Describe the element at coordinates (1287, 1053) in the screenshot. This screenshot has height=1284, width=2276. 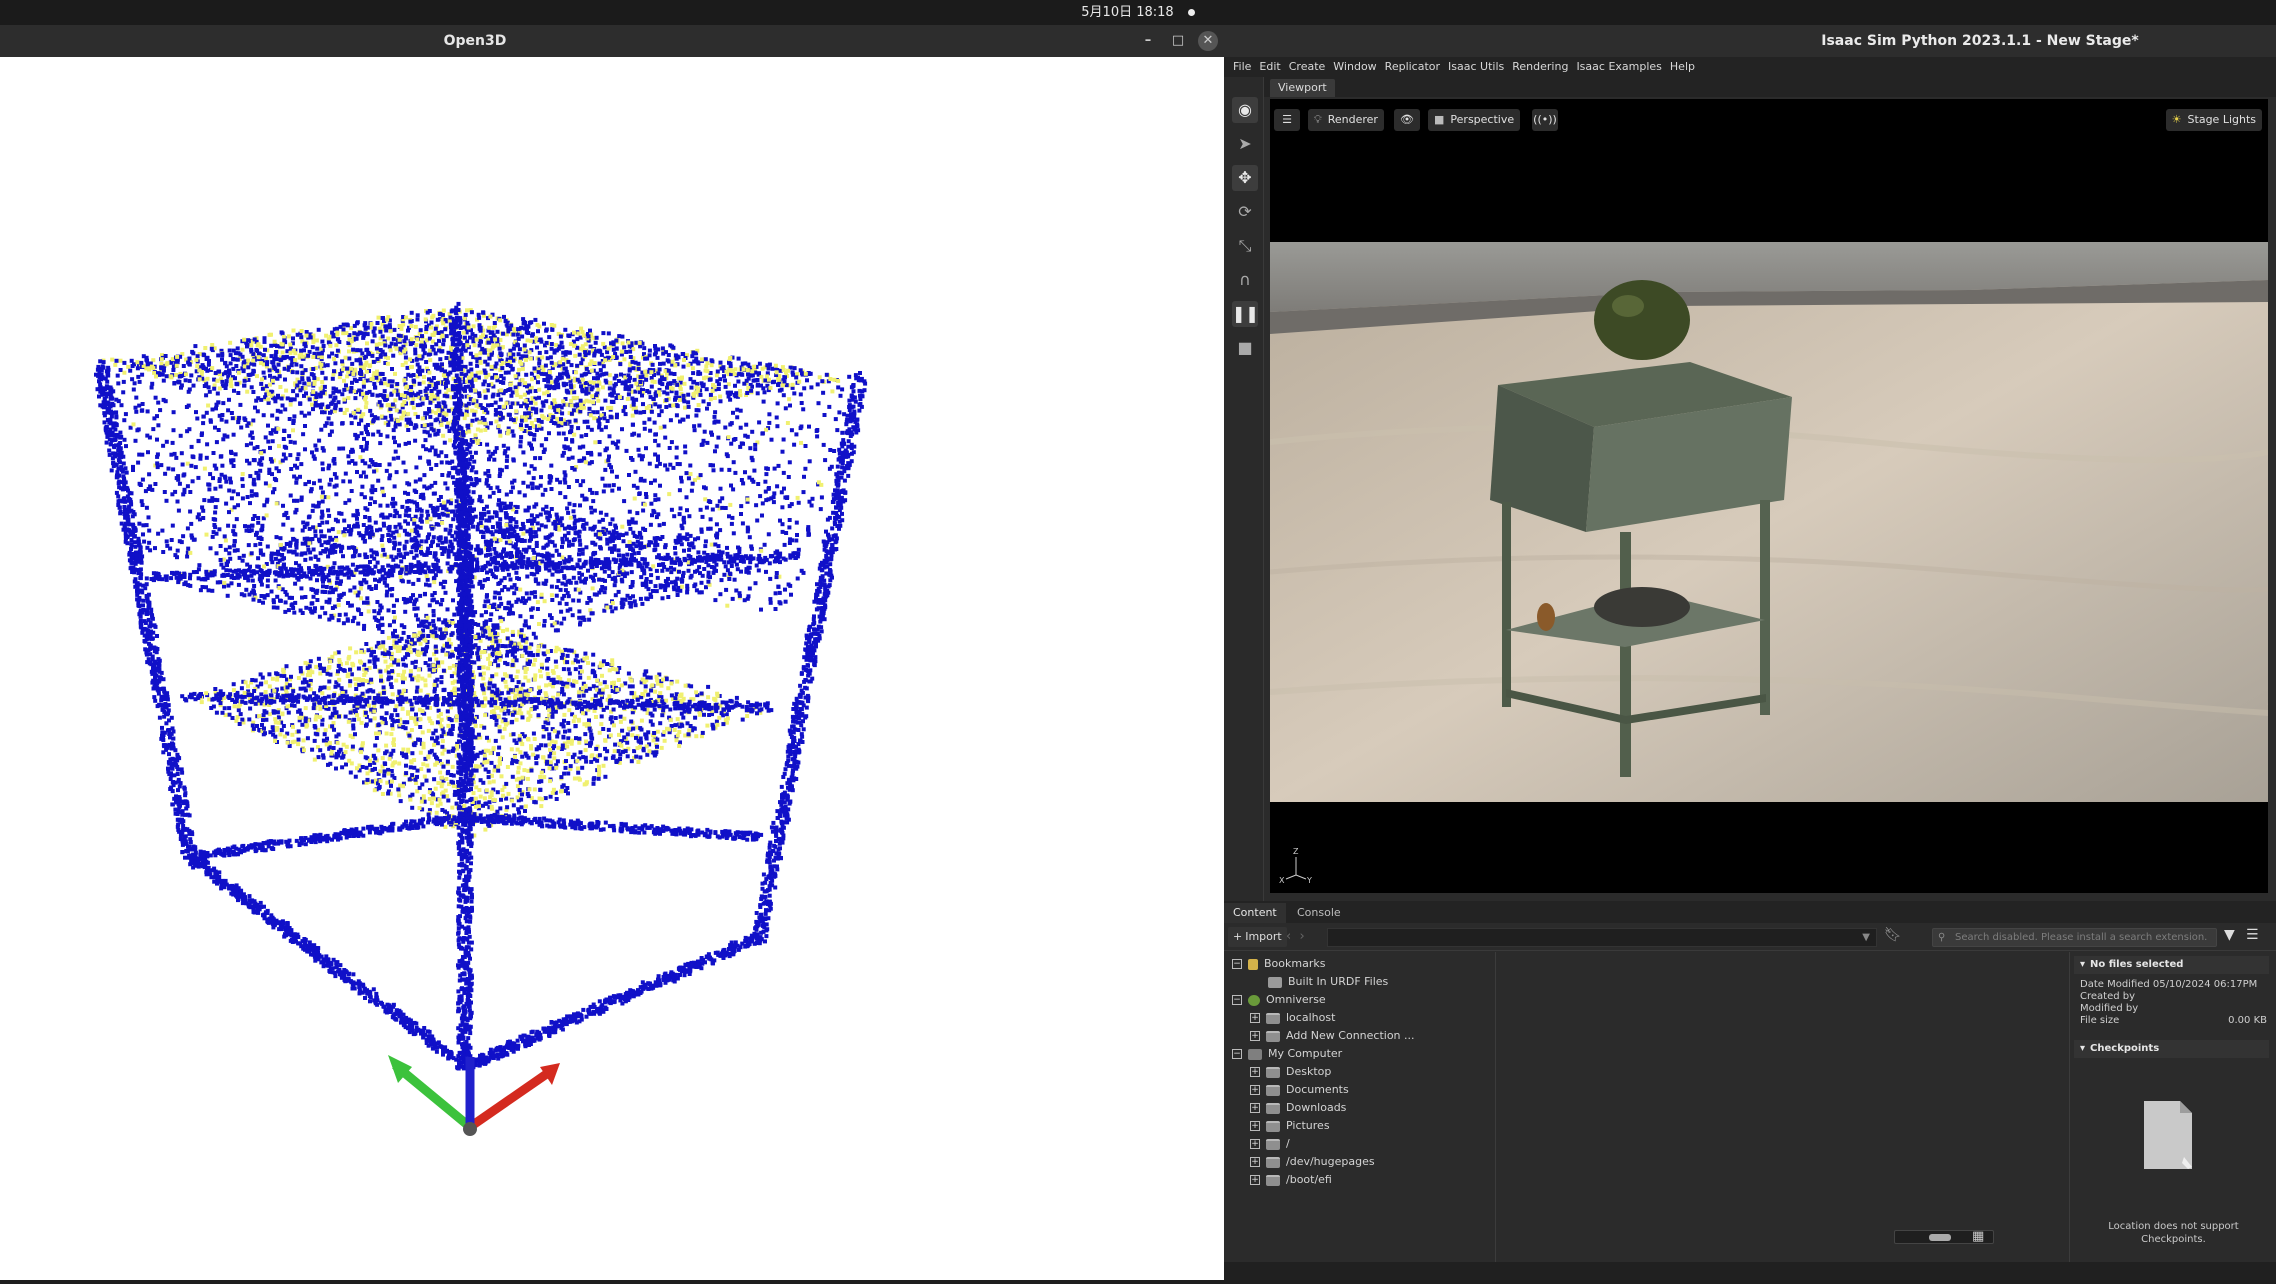
I see `tree-my-computer: −My Computer` at that location.